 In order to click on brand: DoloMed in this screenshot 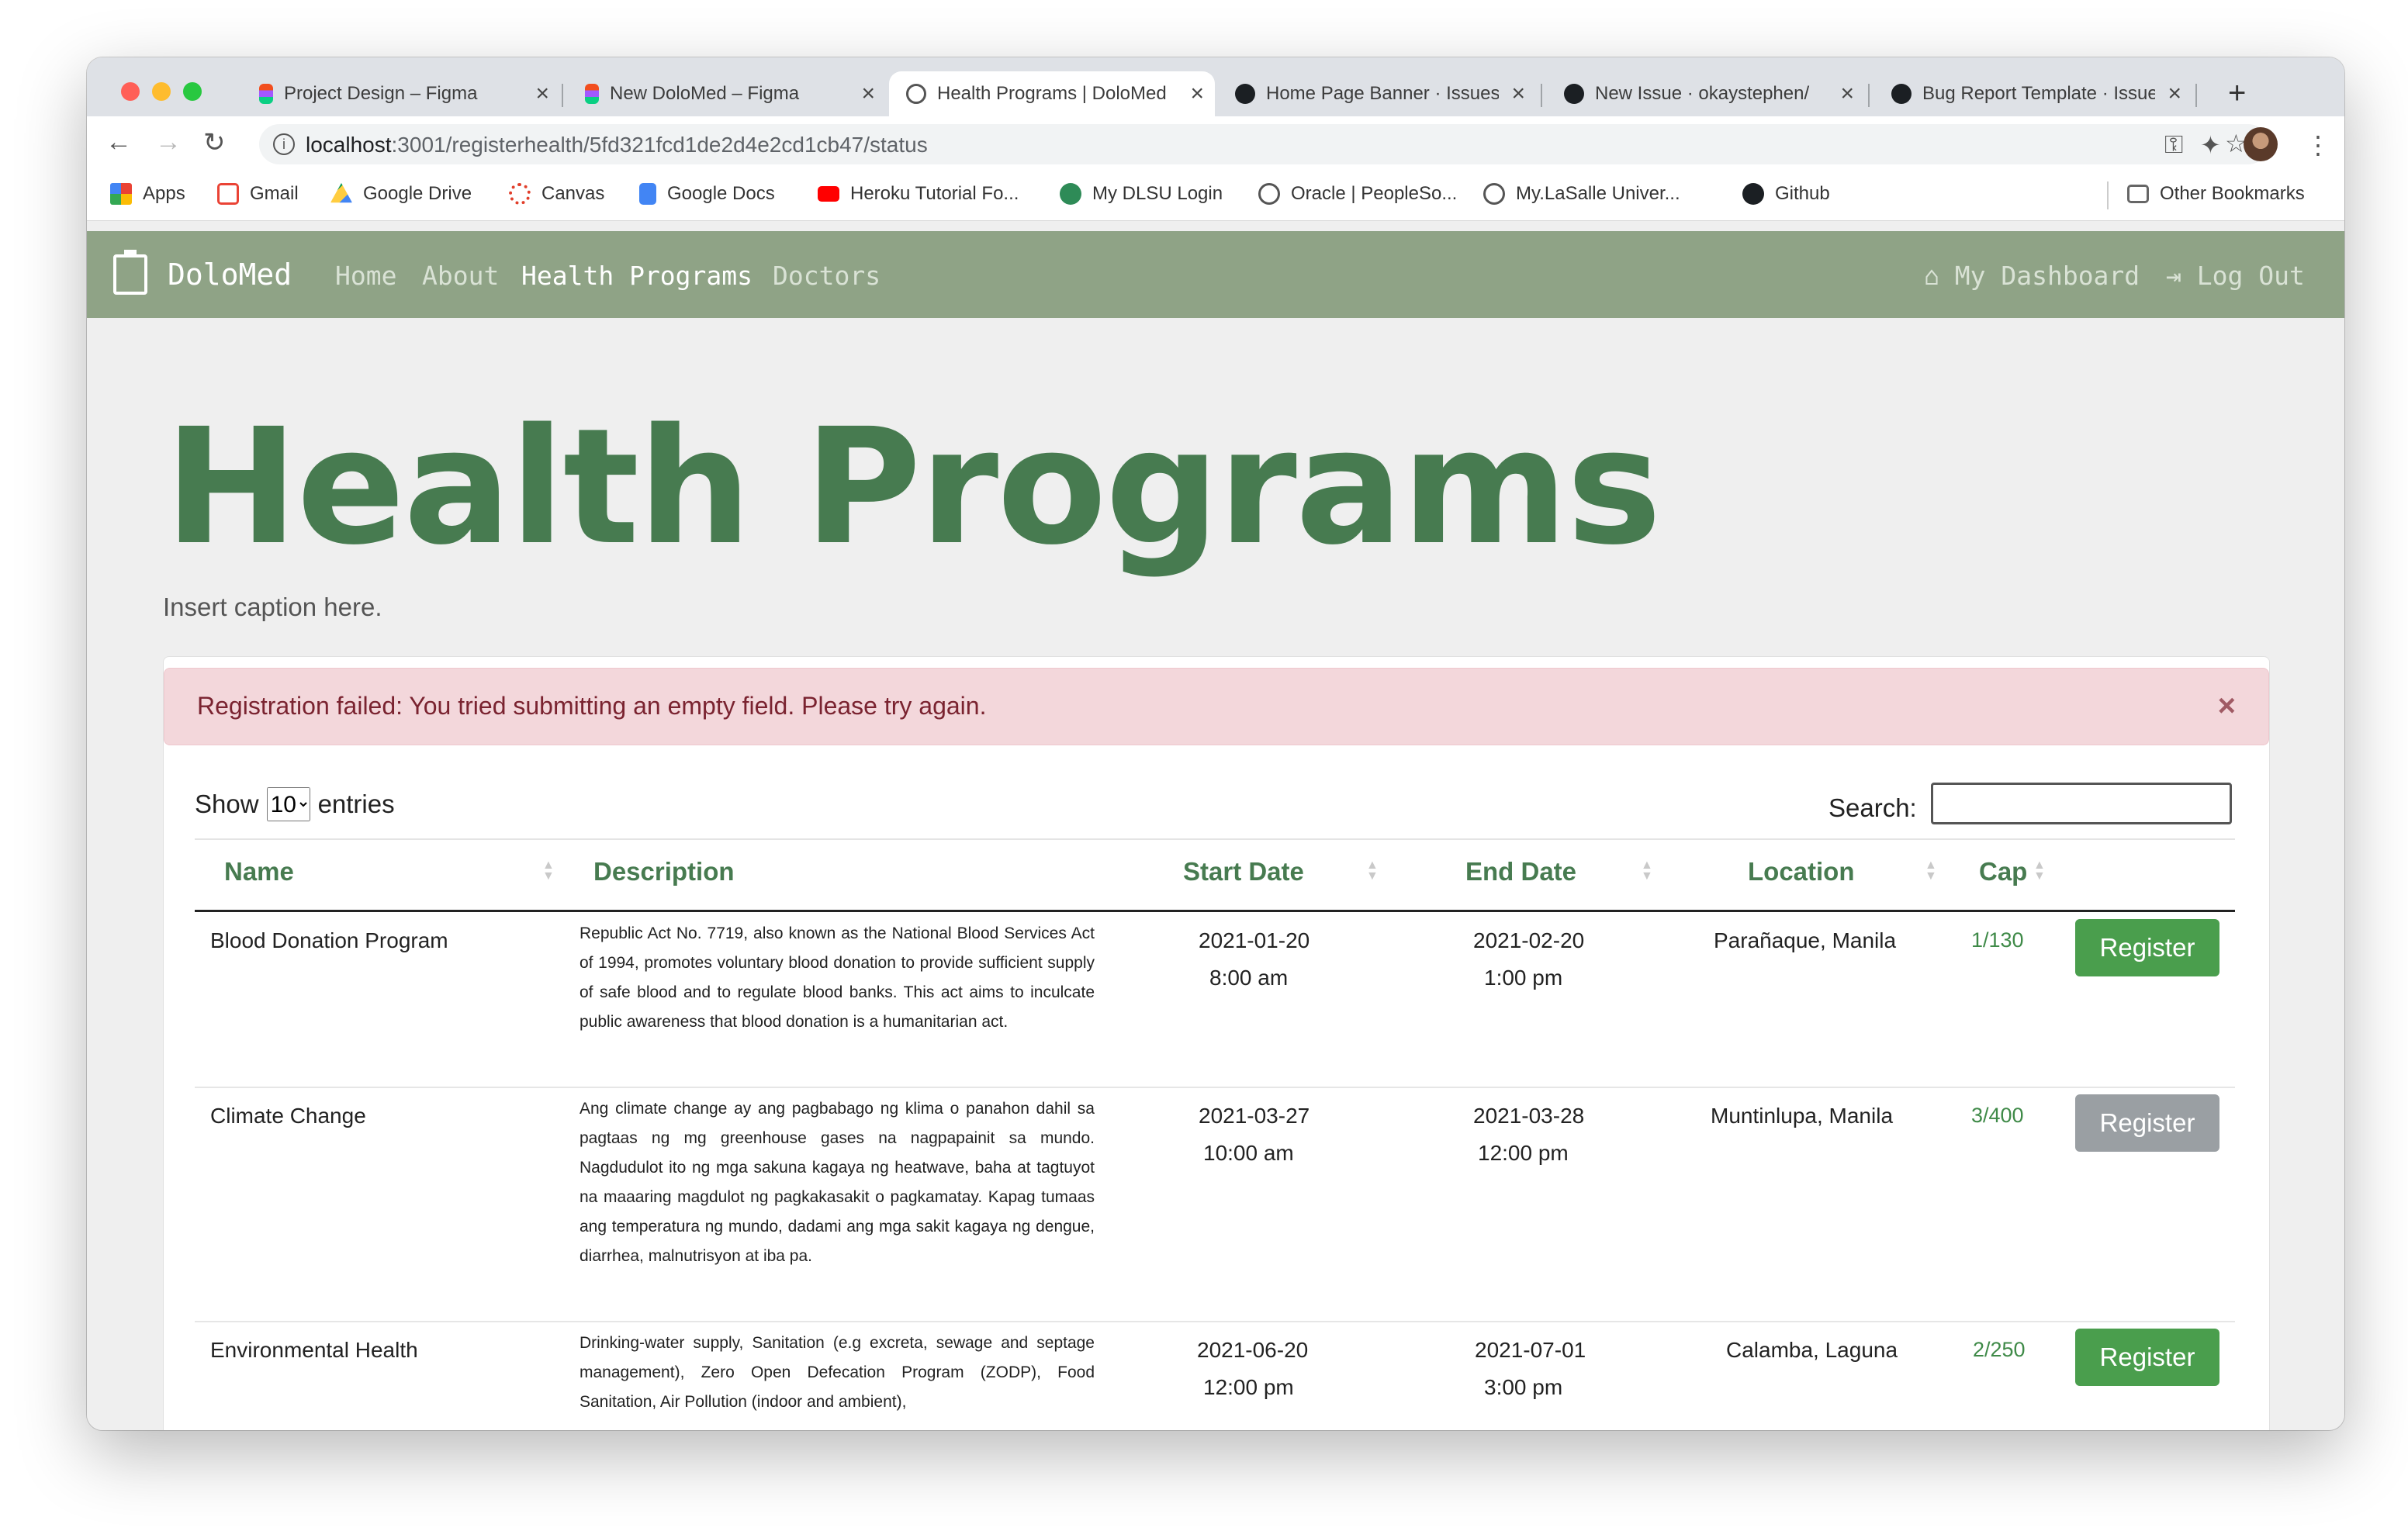, I will do `click(202, 272)`.